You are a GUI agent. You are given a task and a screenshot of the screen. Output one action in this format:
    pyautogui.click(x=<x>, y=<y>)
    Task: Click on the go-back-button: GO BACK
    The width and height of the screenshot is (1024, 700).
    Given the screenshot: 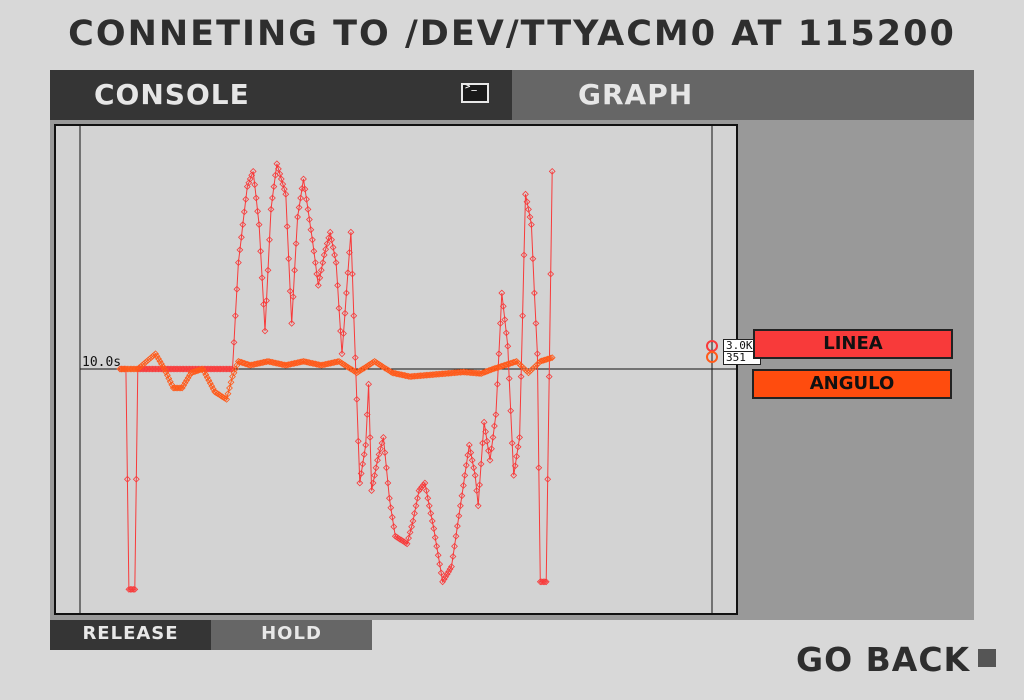 What is the action you would take?
    pyautogui.click(x=883, y=659)
    